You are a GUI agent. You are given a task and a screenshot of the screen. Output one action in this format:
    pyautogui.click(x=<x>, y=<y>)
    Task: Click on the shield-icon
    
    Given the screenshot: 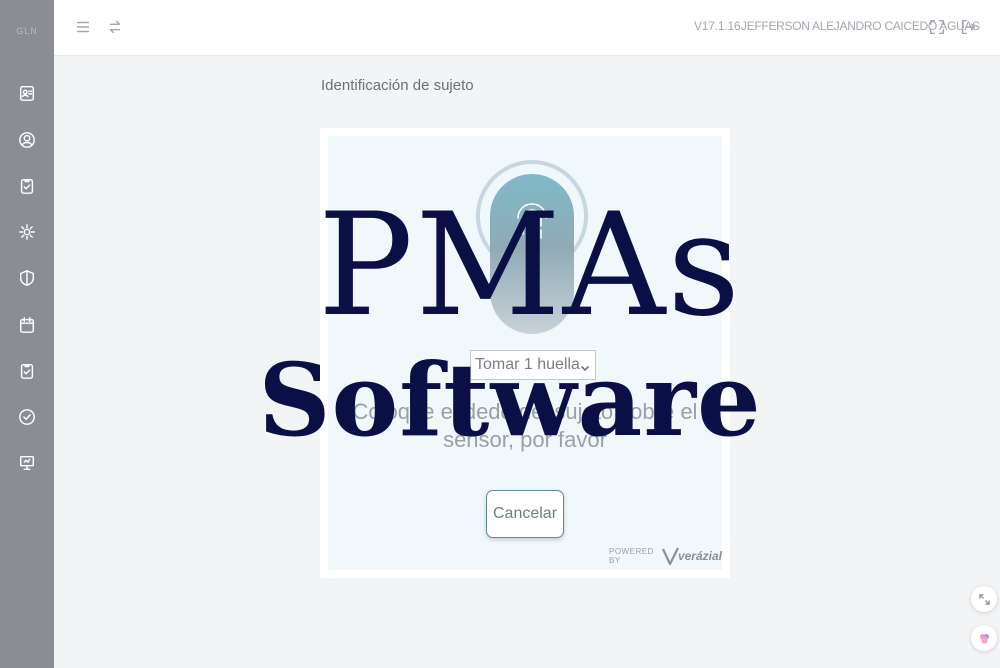 What is the action you would take?
    pyautogui.click(x=27, y=278)
    